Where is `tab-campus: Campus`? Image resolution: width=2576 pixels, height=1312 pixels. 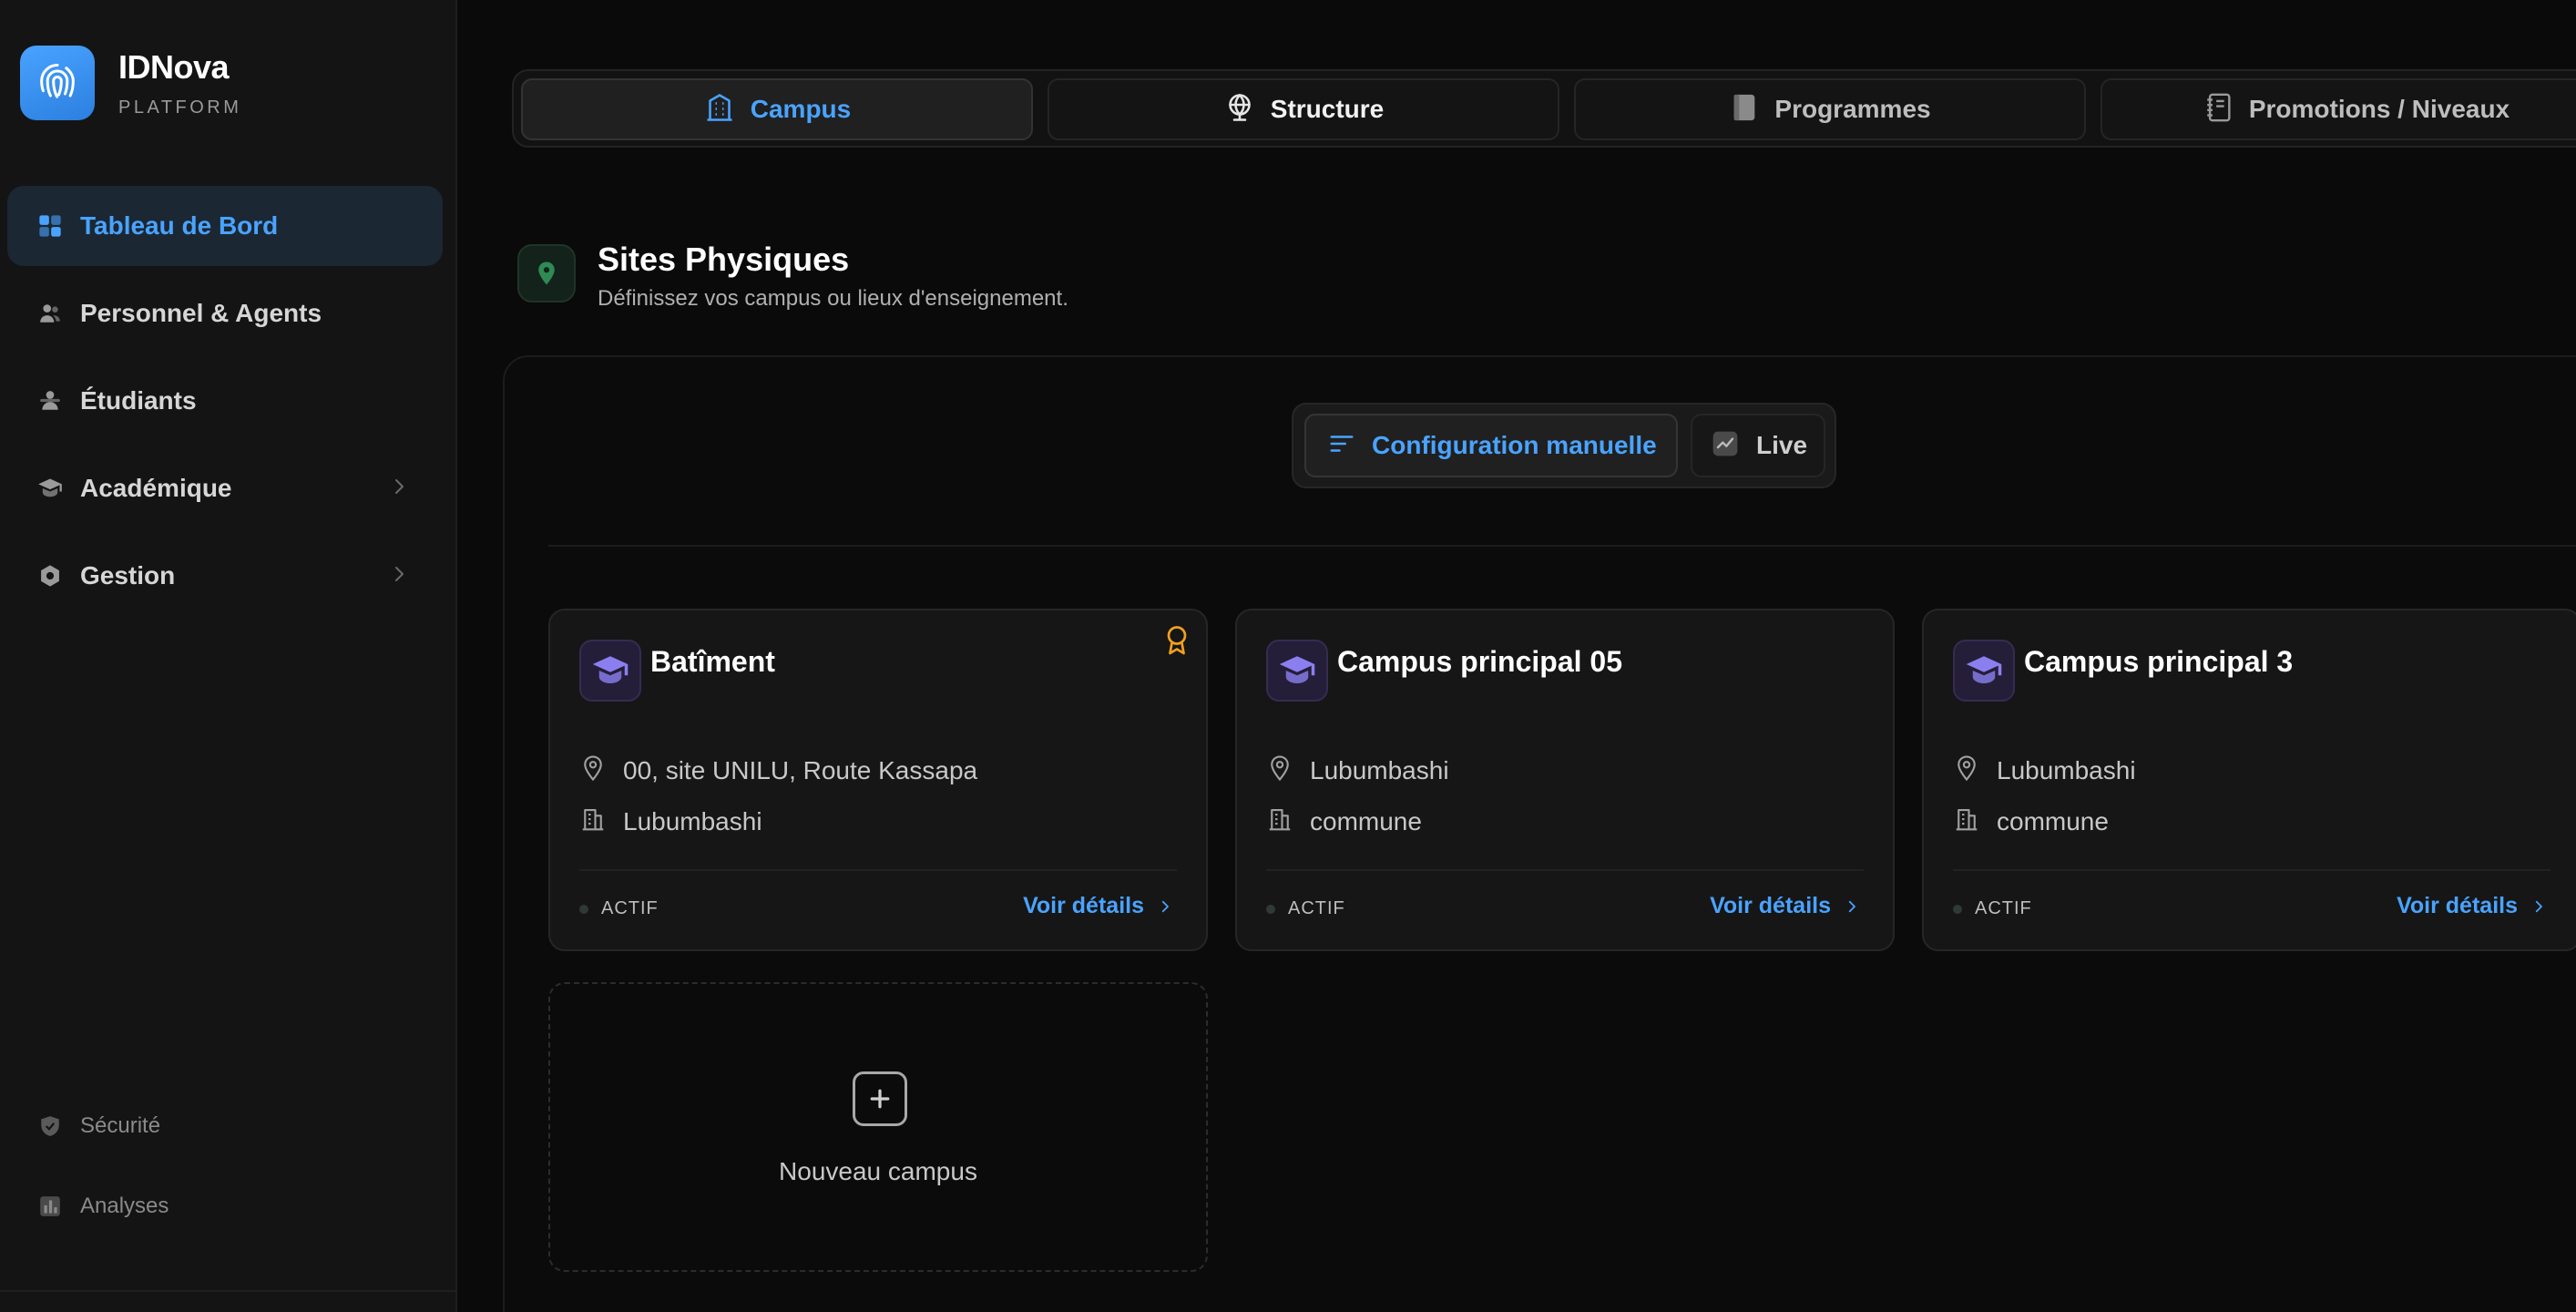
tab-campus: Campus is located at coordinates (777, 109).